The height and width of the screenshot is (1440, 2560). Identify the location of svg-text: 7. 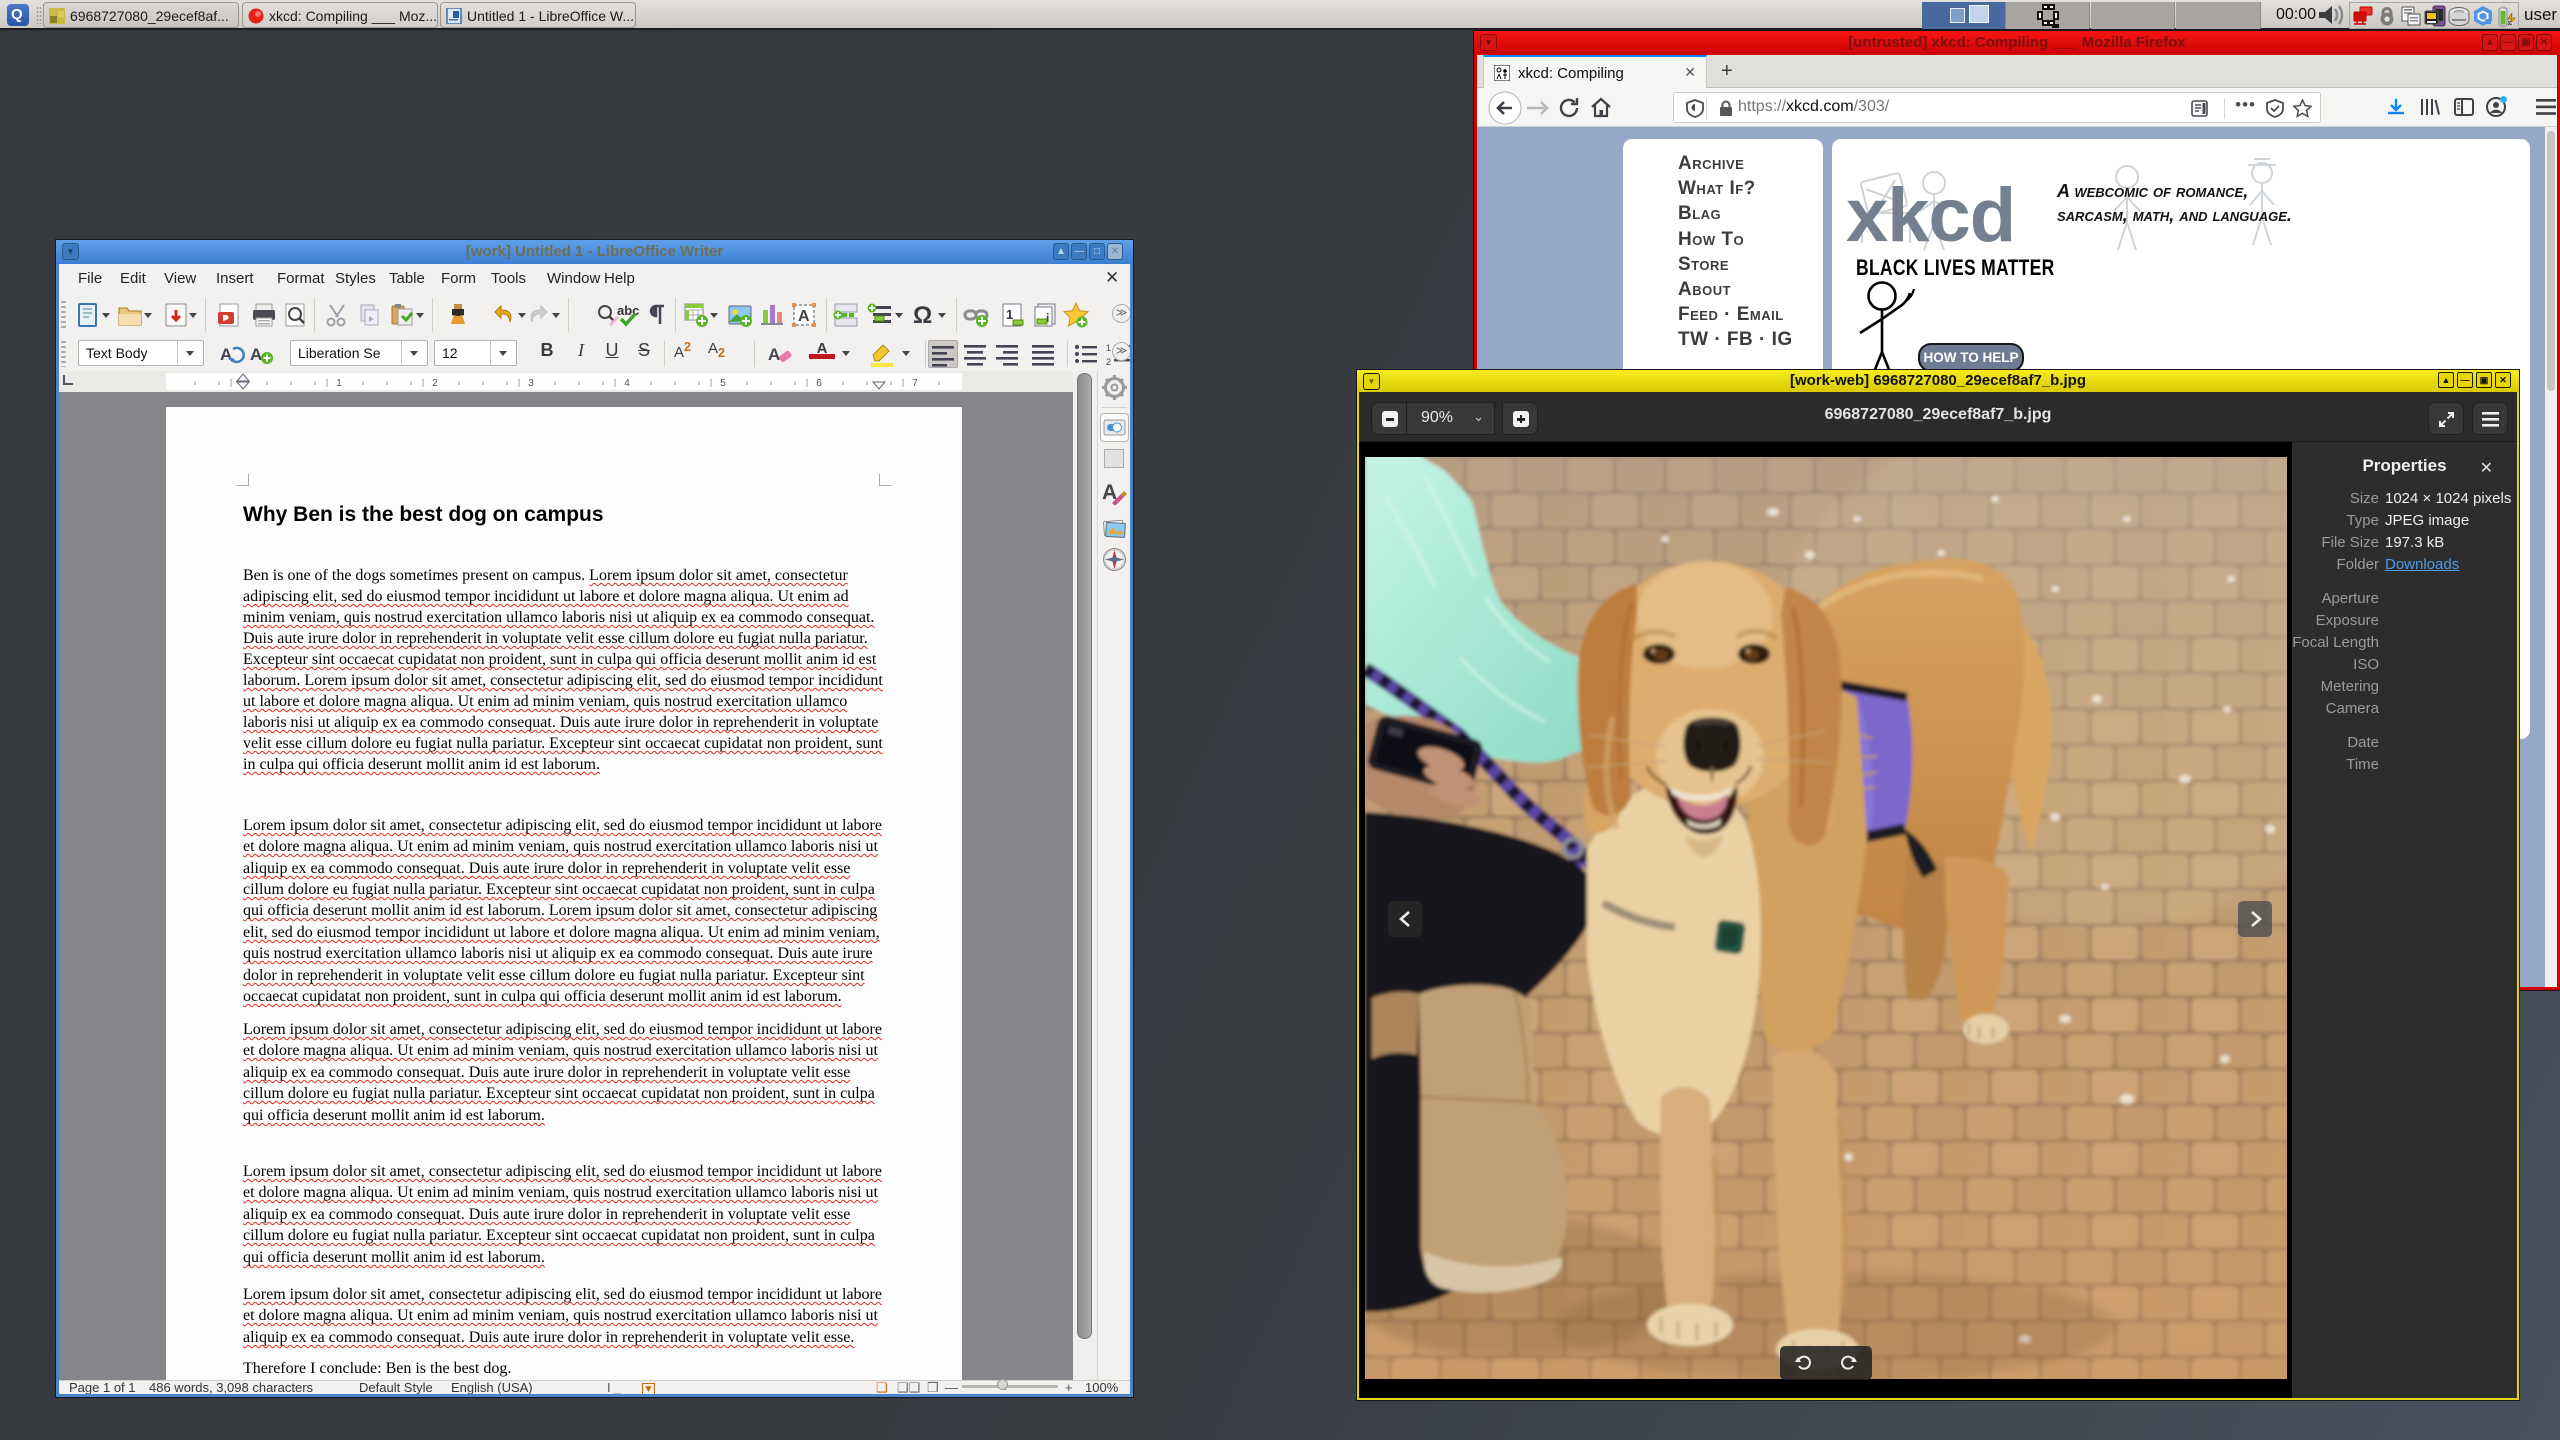
(915, 383).